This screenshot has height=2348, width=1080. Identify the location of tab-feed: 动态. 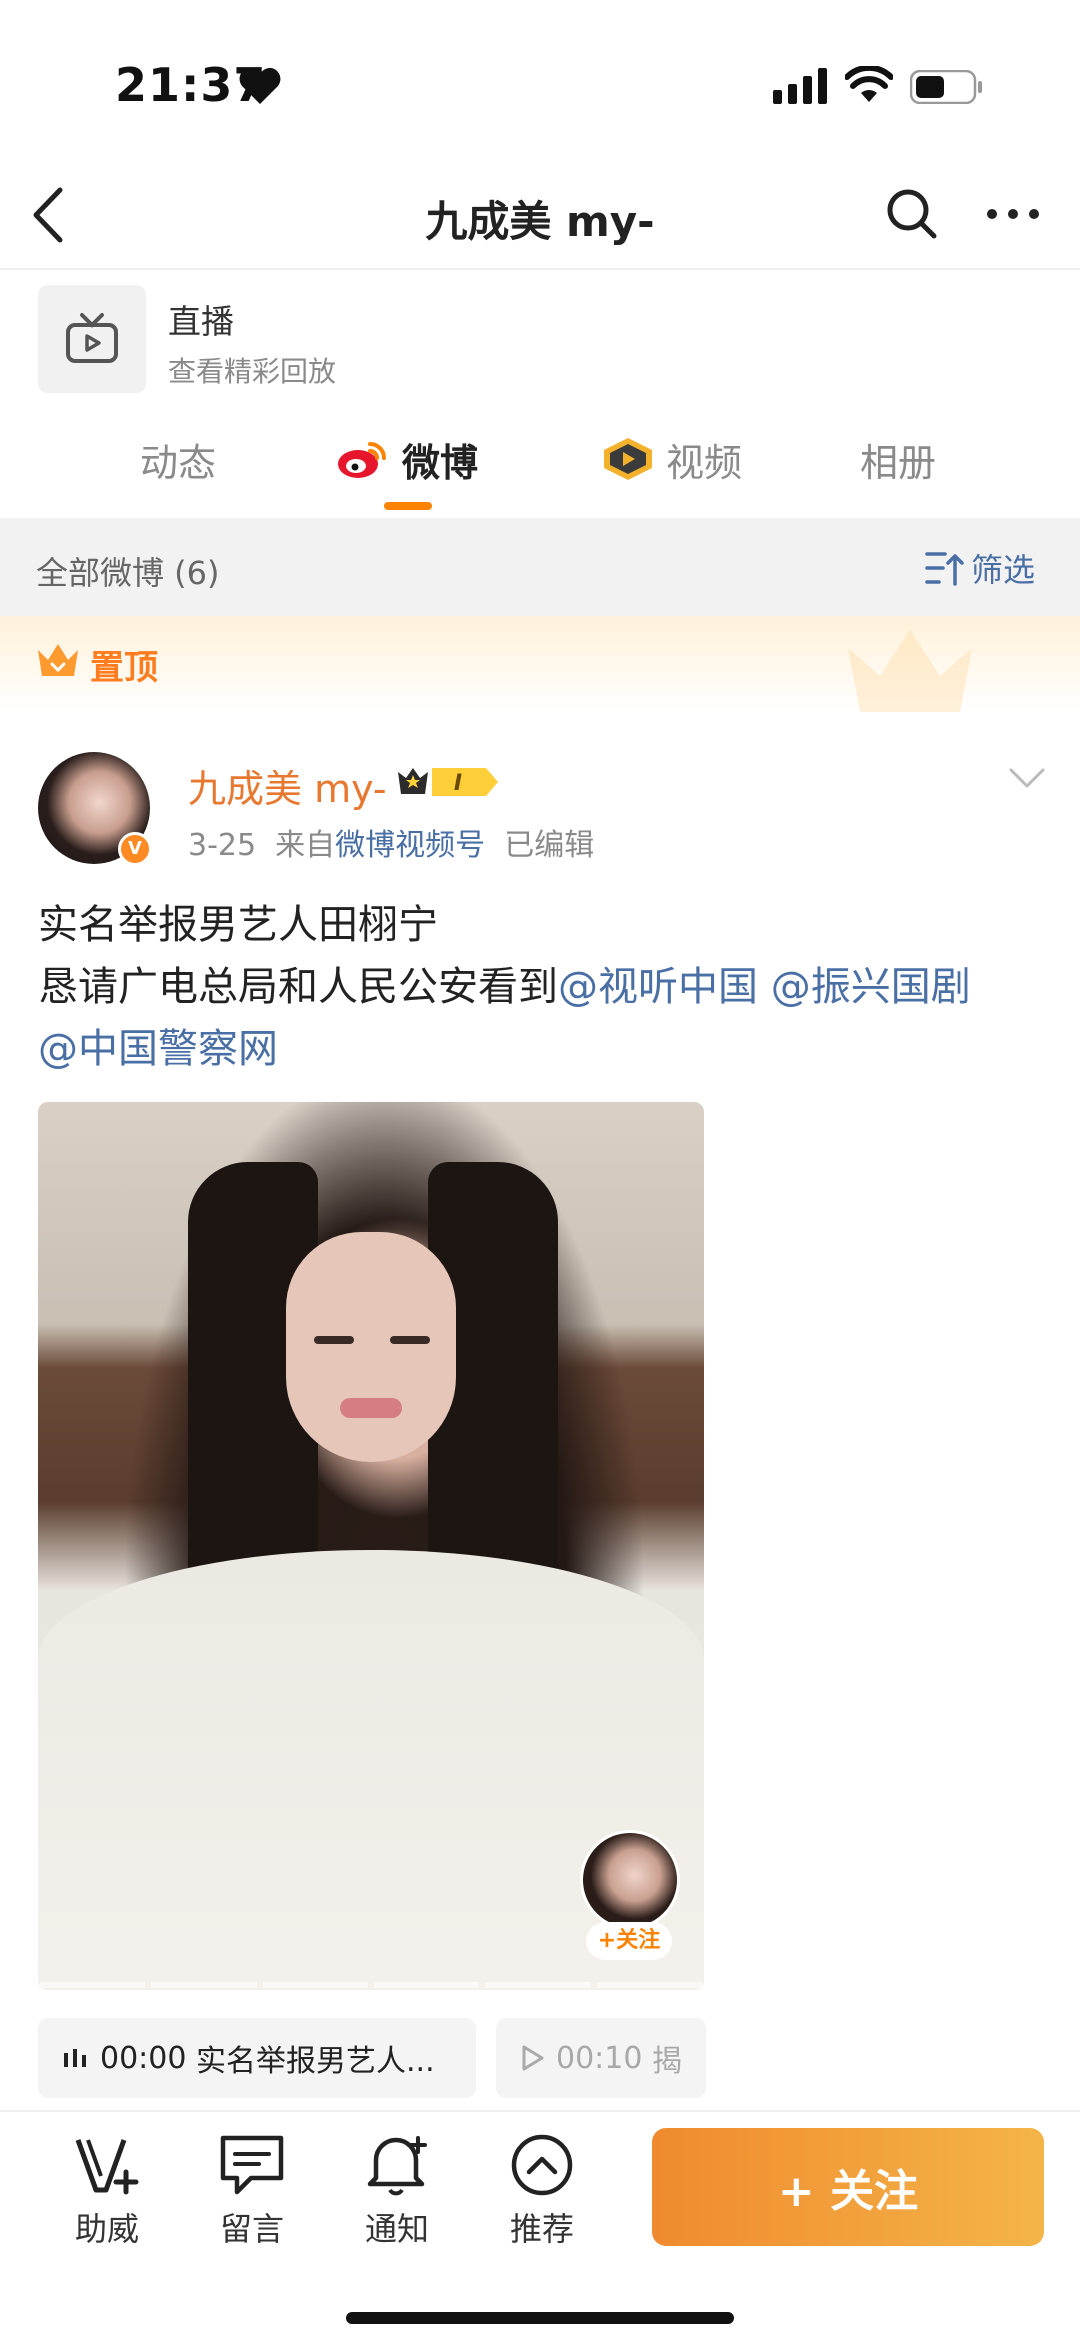
(178, 459).